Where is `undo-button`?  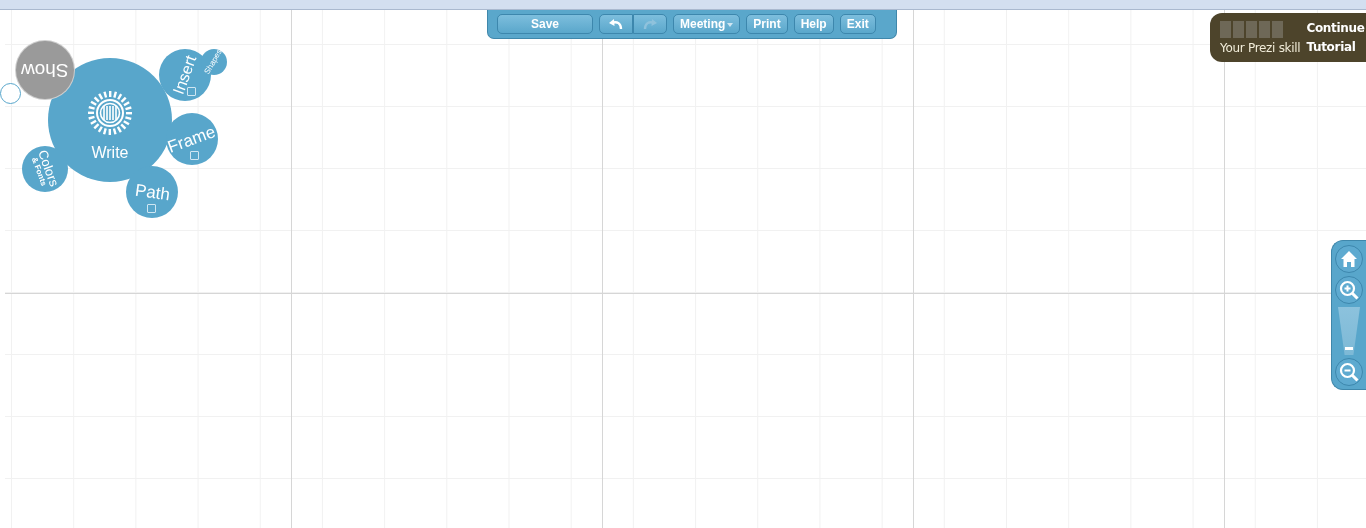
undo-button is located at coordinates (616, 24).